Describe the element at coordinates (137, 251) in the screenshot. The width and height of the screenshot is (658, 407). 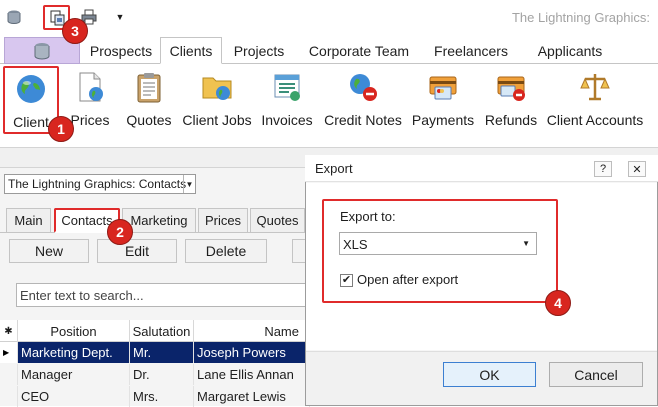
I see `edit-button: Edit` at that location.